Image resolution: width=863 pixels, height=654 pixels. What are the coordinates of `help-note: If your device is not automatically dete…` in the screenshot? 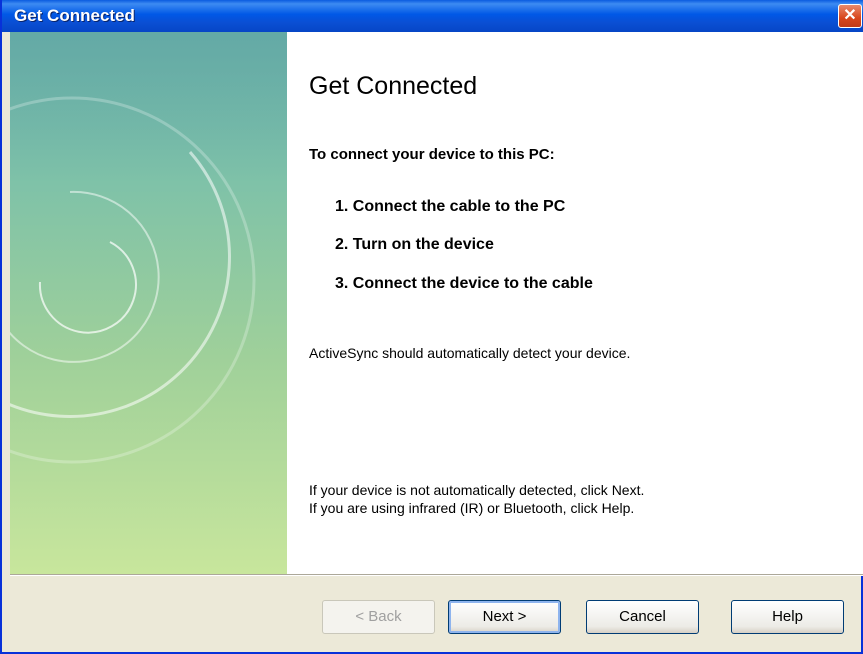 It's located at (476, 499).